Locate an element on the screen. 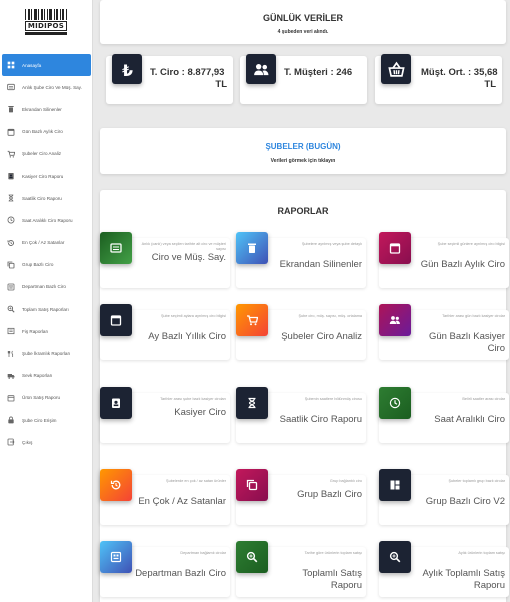 Image resolution: width=510 pixels, height=602 pixels. sidebar-item: Kasiyer Ciro Raporu is located at coordinates (46, 176).